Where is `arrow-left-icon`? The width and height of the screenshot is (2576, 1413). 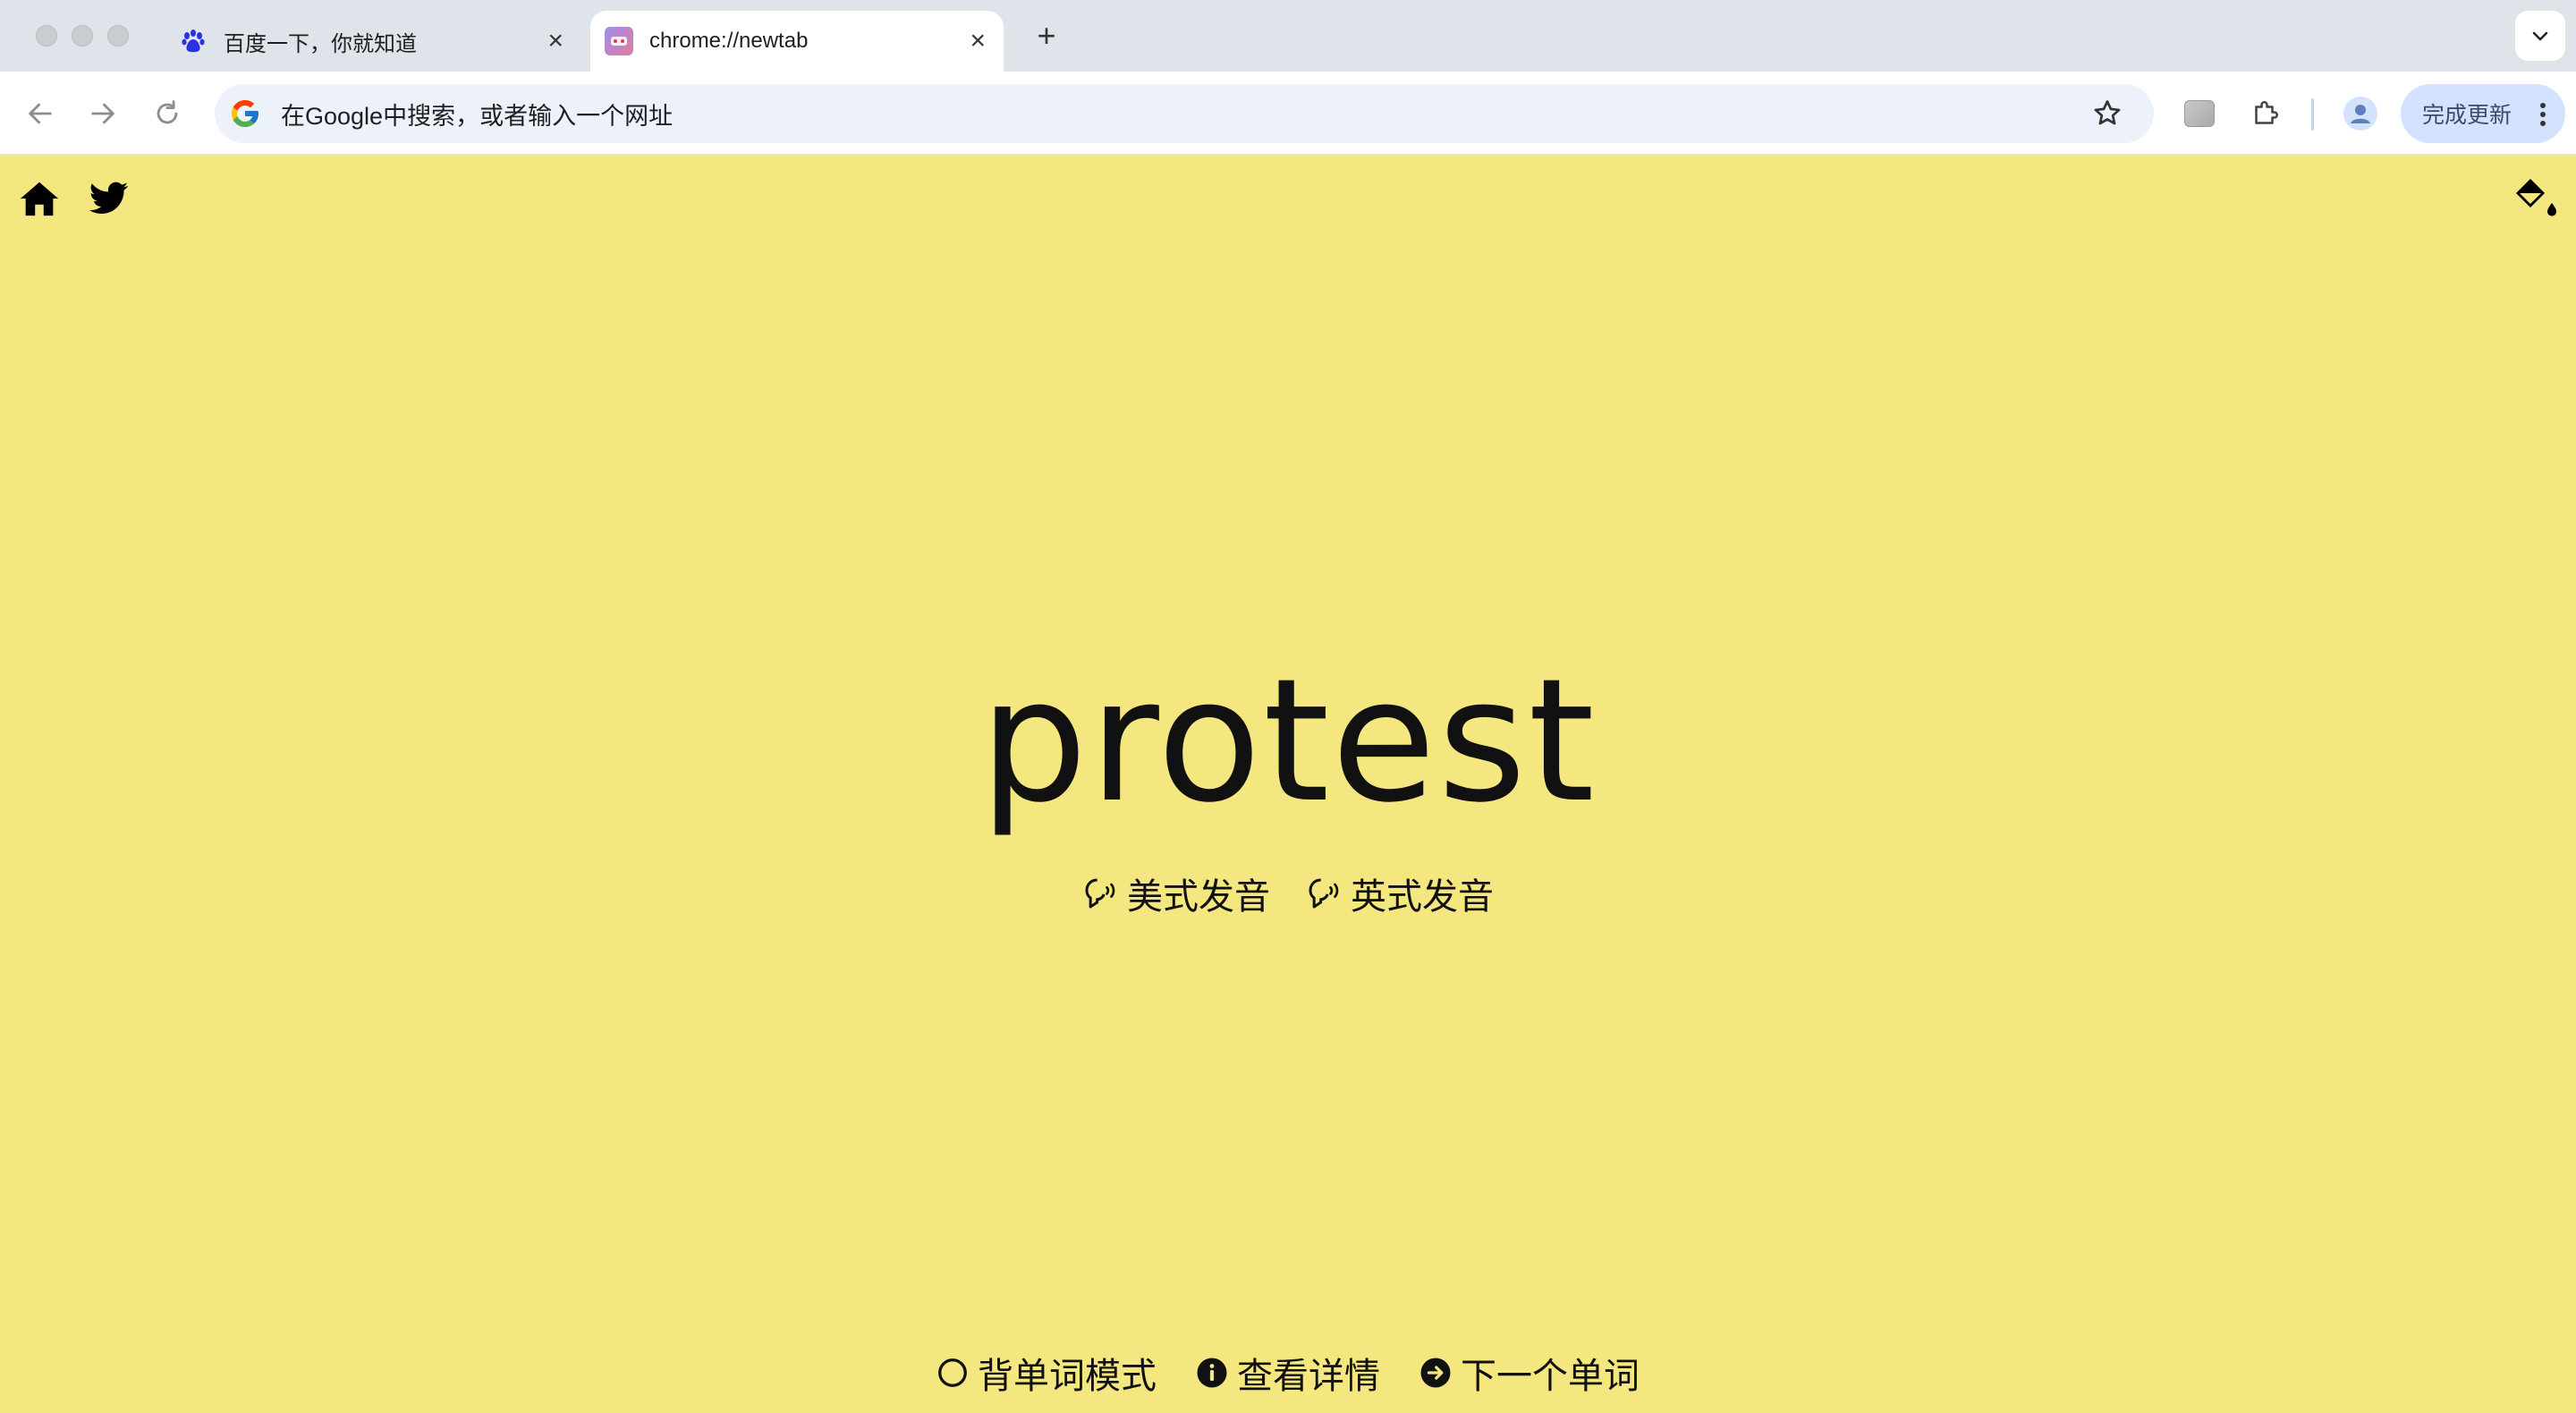 arrow-left-icon is located at coordinates (40, 113).